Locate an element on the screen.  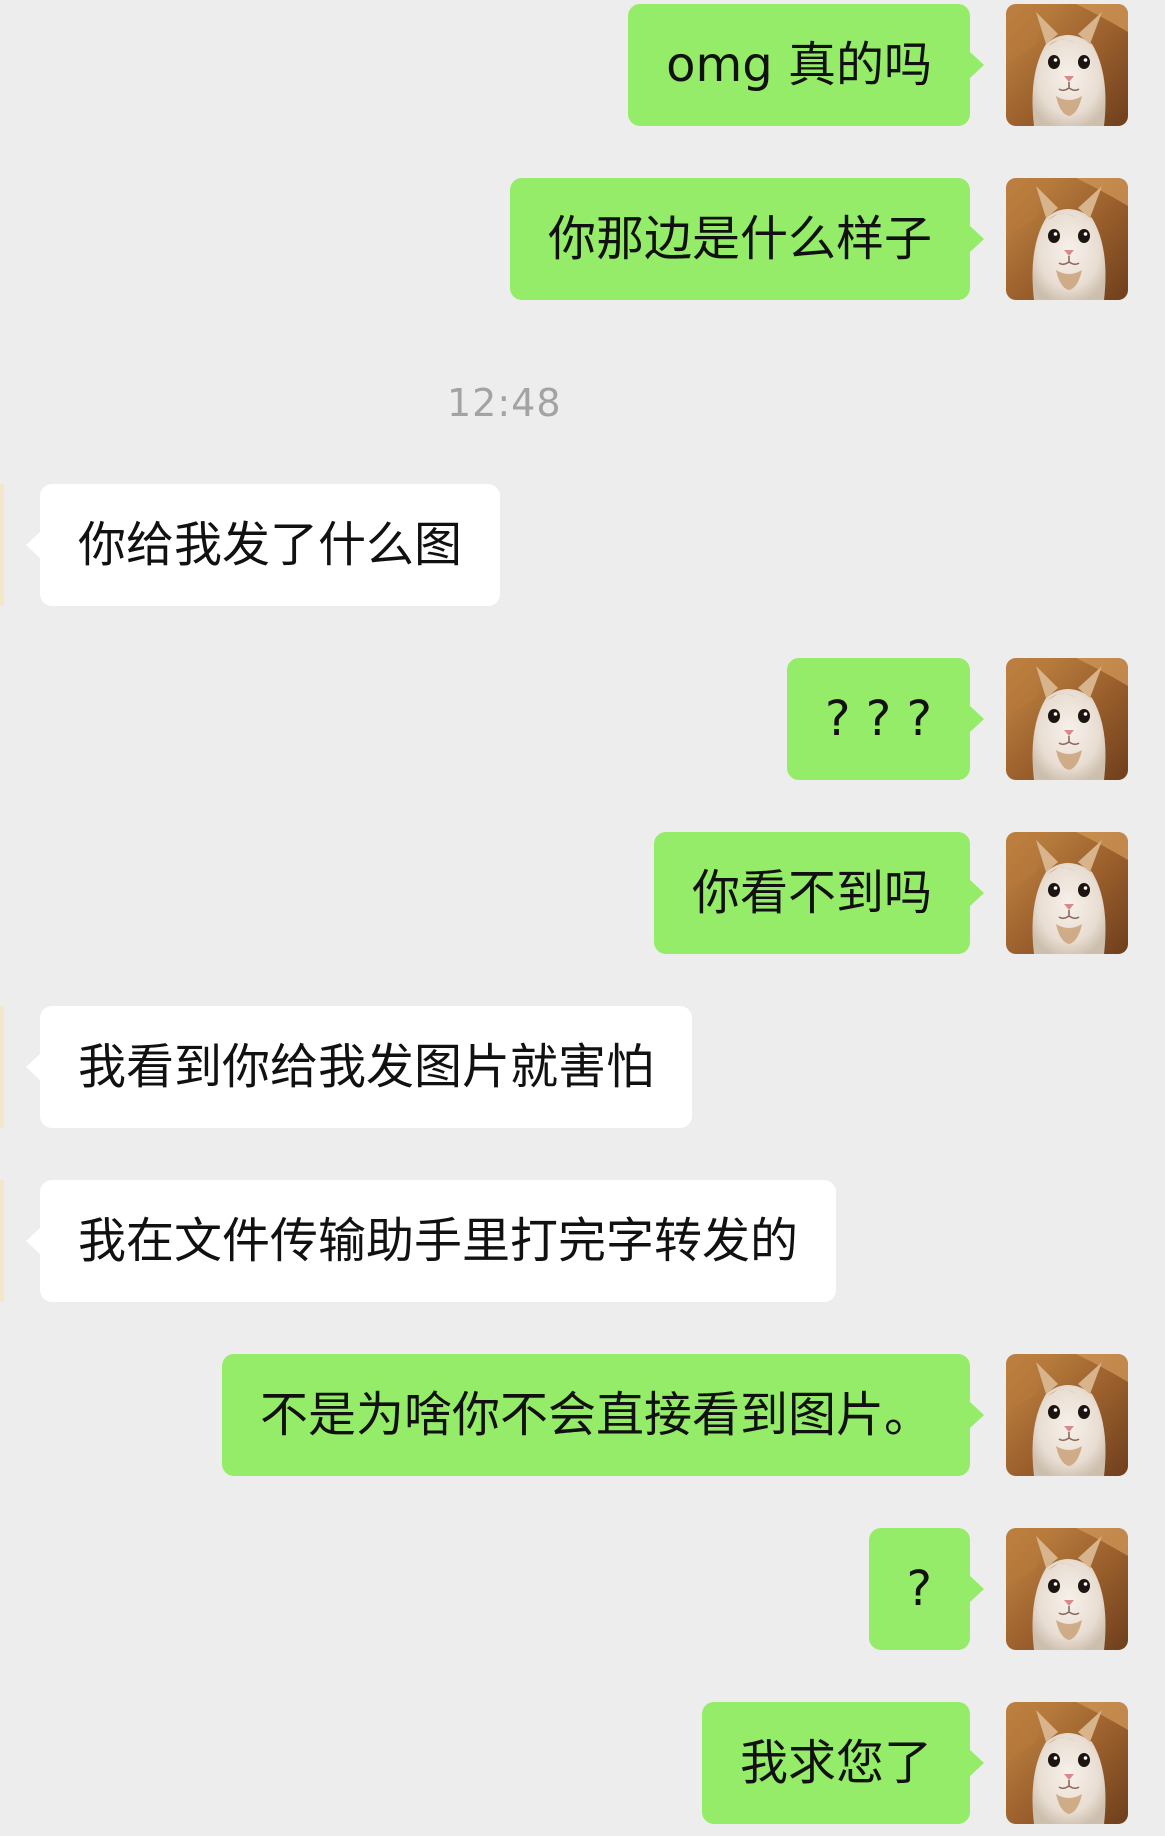
message-bubble-sent: 不是为啥你不会直接看到图片。 is located at coordinates (603, 1415).